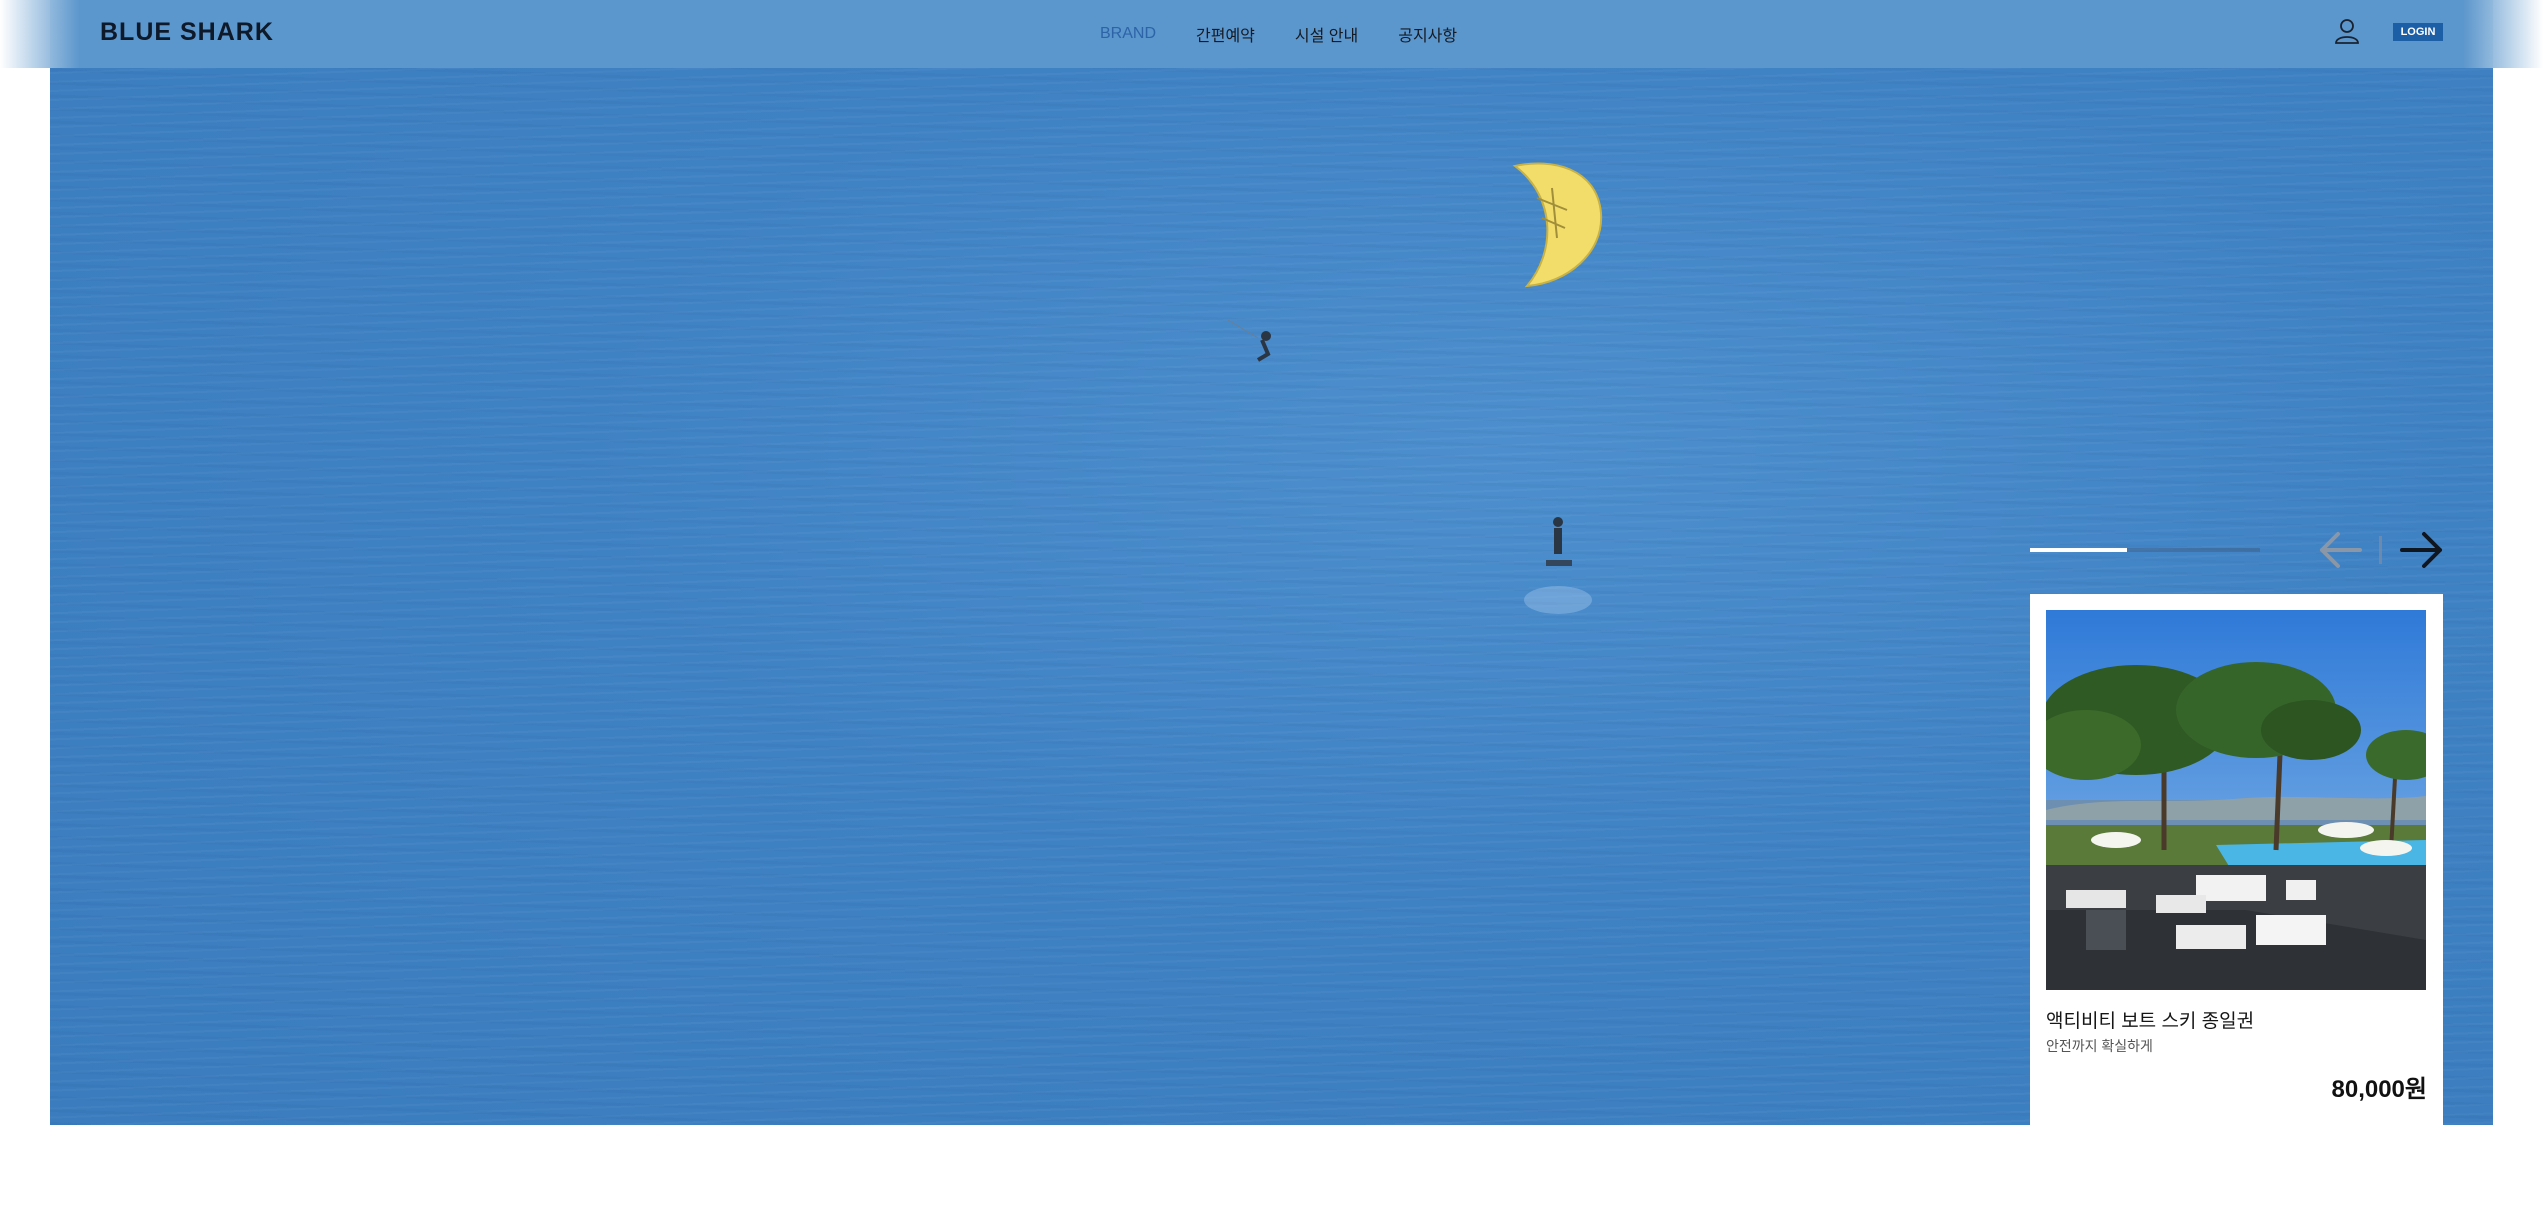 This screenshot has height=1227, width=2543. What do you see at coordinates (2380, 550) in the screenshot?
I see `arrow-divider` at bounding box center [2380, 550].